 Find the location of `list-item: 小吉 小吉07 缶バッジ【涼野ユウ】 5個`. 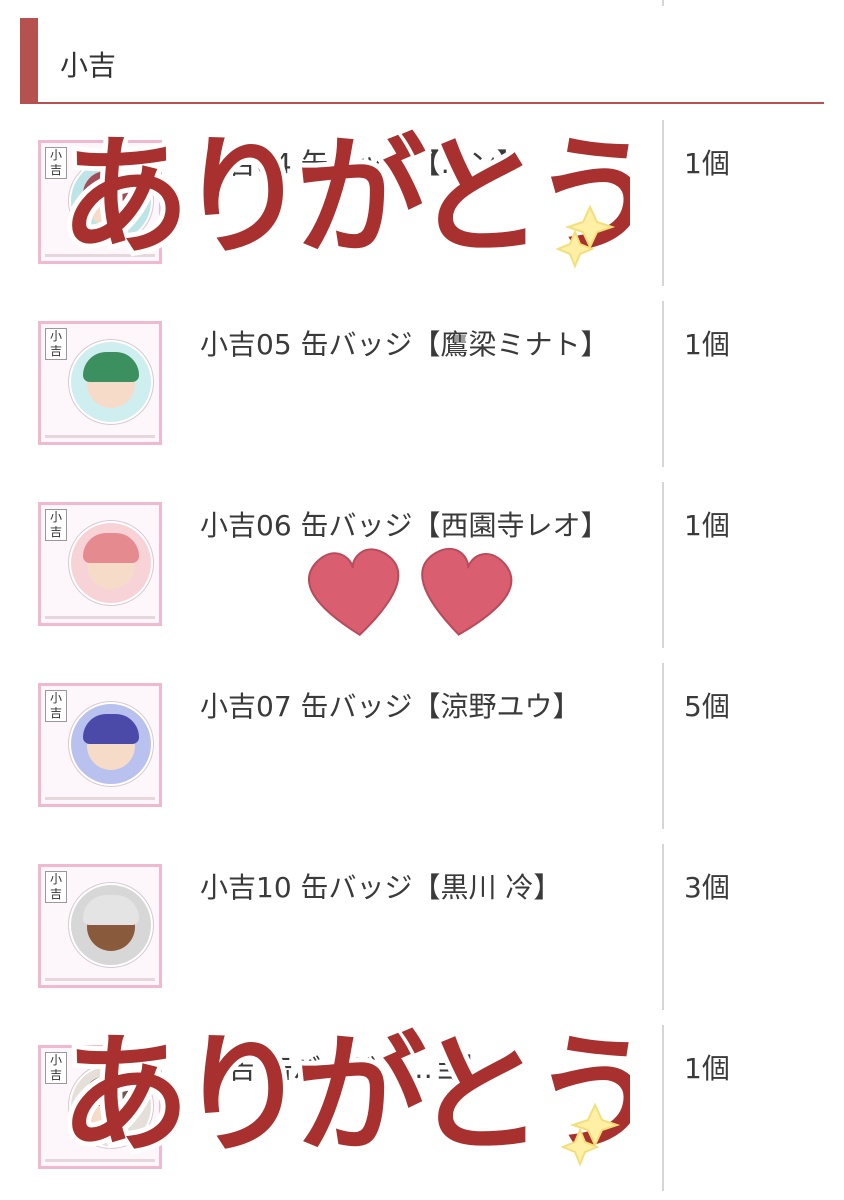

list-item: 小吉 小吉07 缶バッジ【涼野ユウ】 5個 is located at coordinates (422, 746).